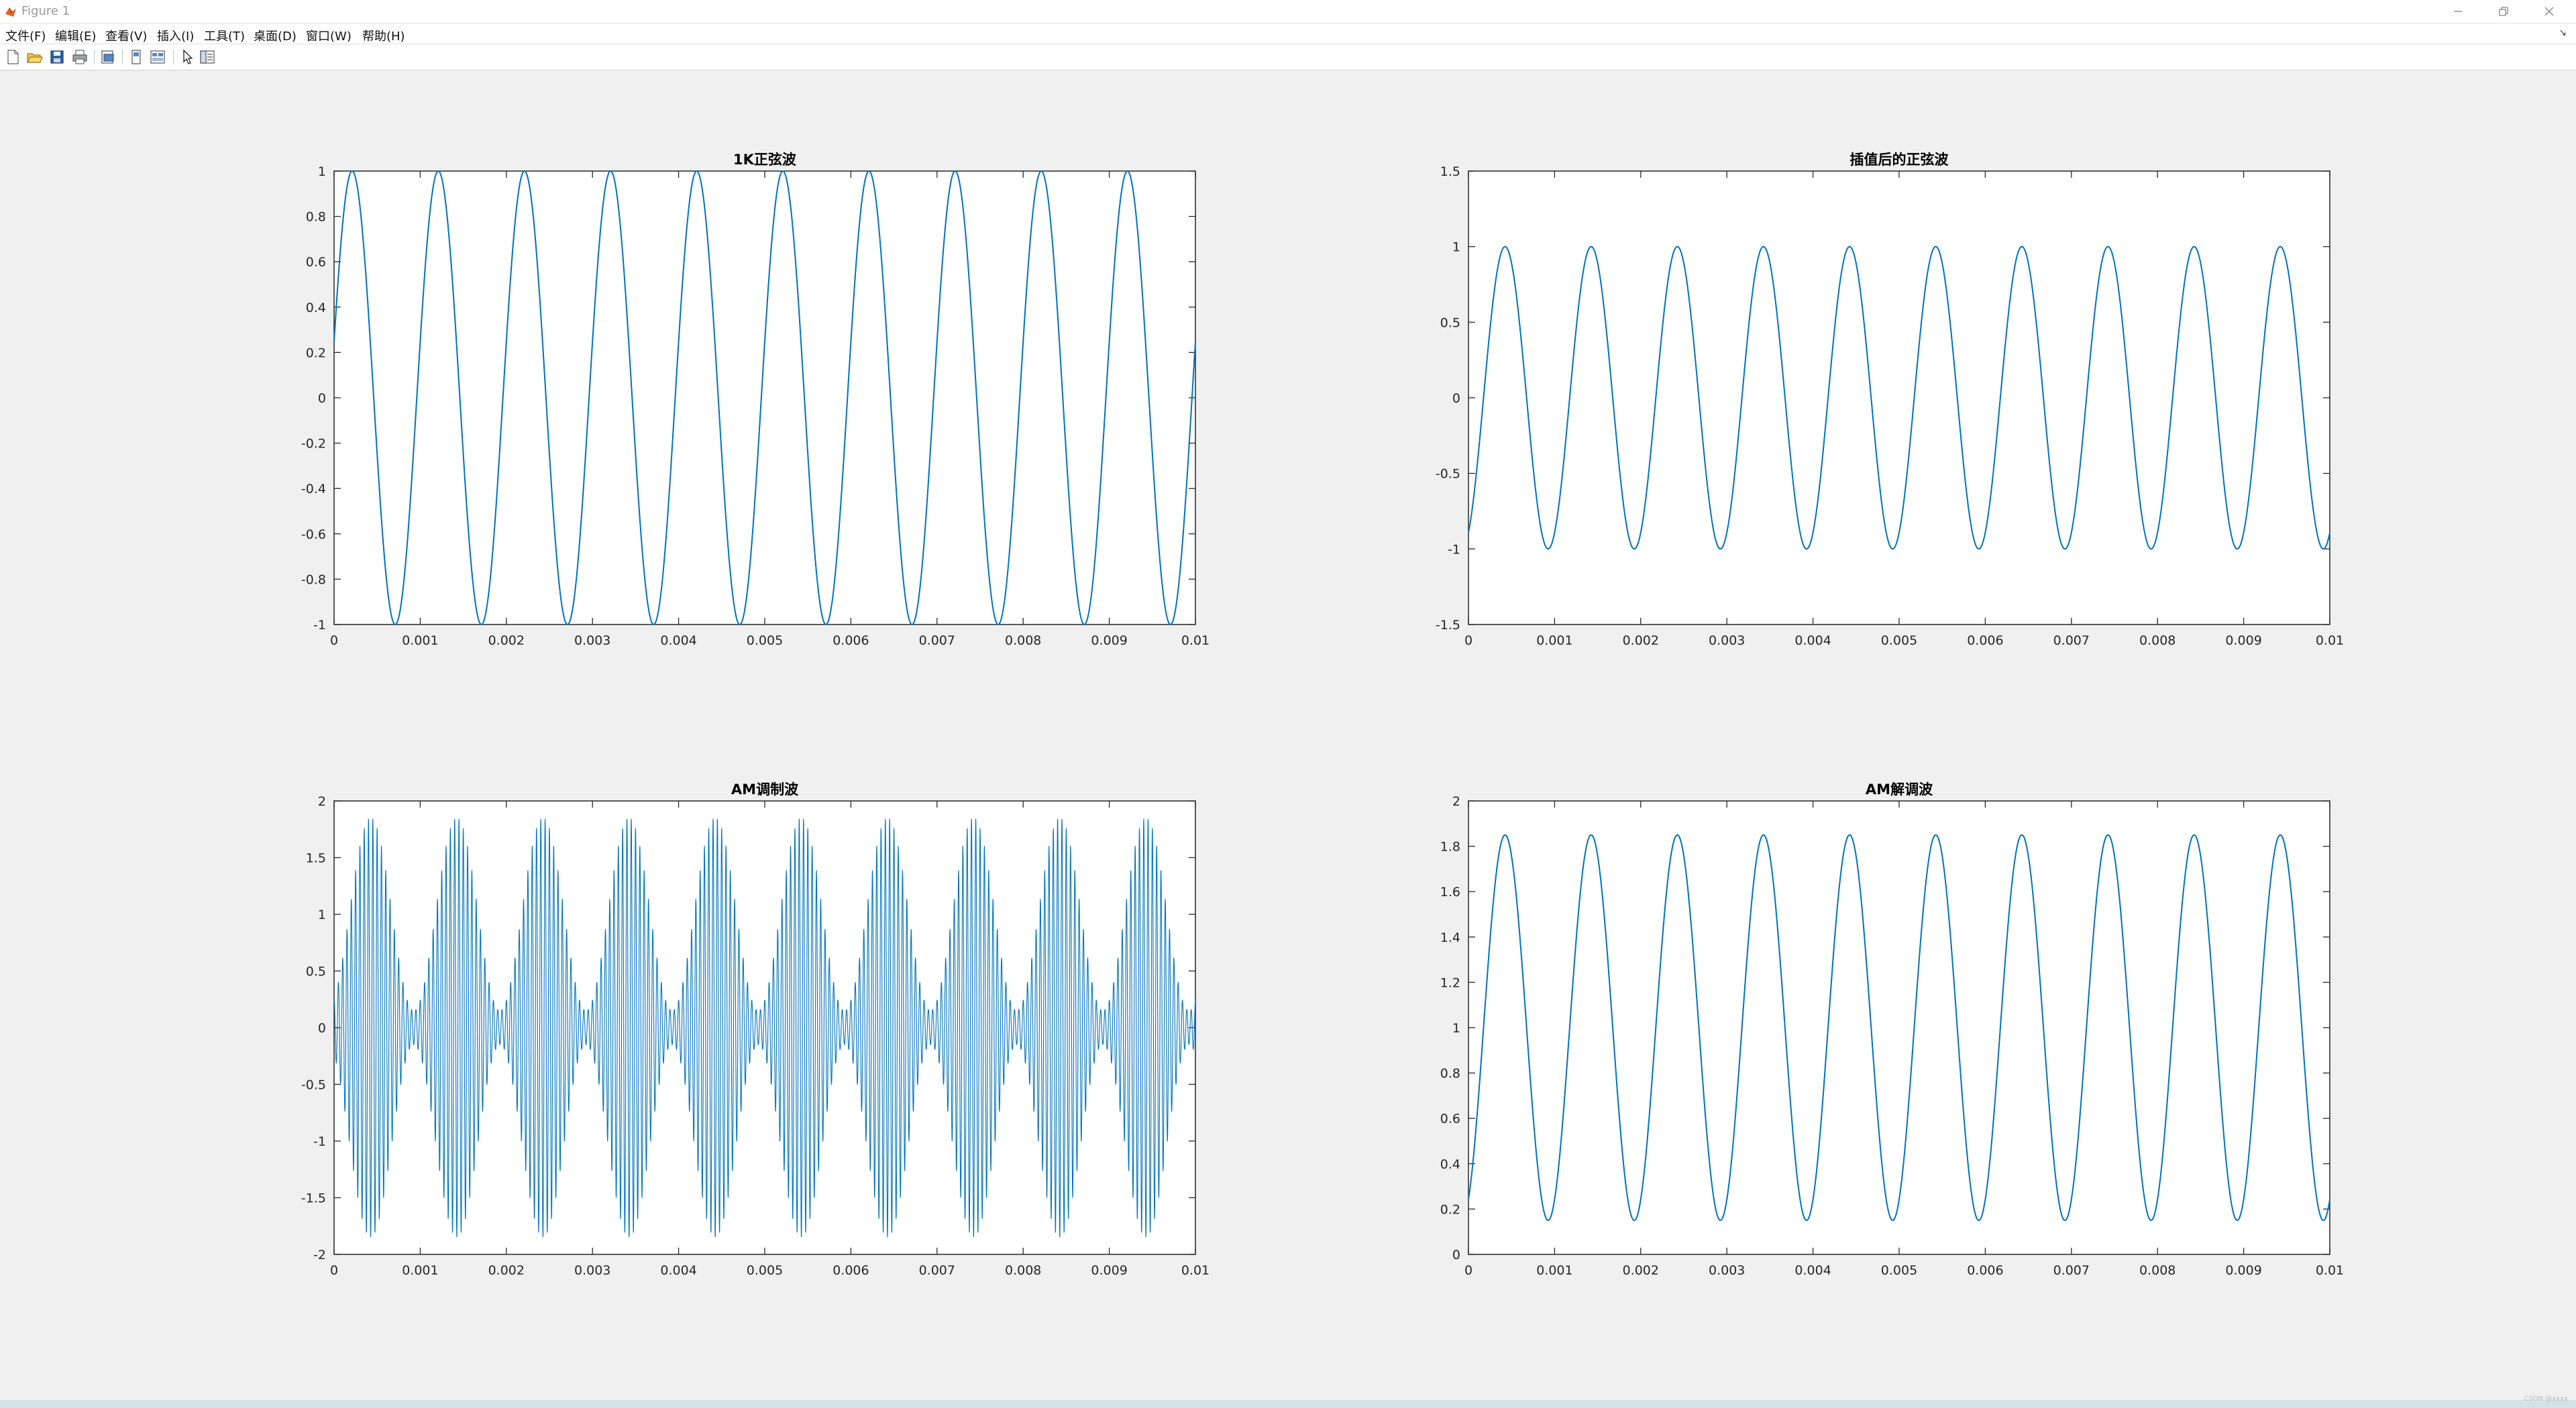  Describe the element at coordinates (1288, 1404) in the screenshot. I see `status-strip` at that location.